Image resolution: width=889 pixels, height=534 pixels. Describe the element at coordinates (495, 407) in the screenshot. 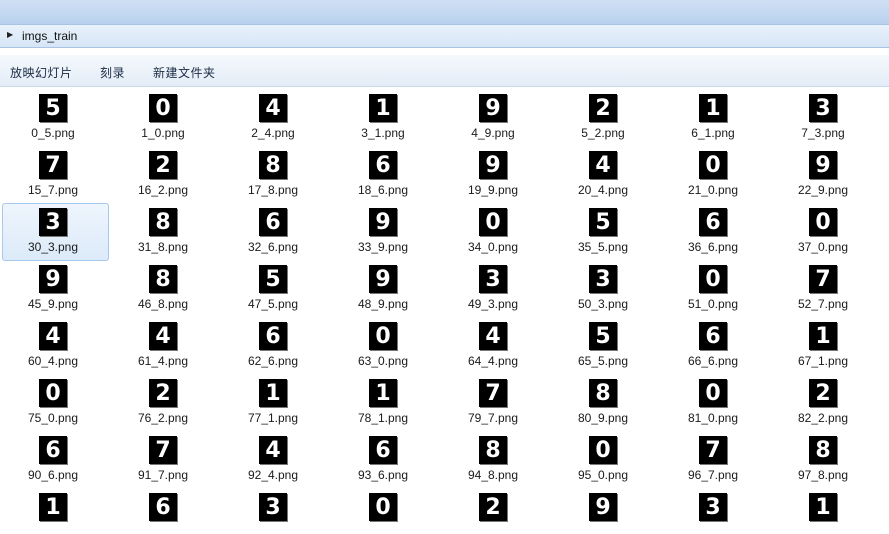

I see `file-item: 7 79_7.png` at that location.